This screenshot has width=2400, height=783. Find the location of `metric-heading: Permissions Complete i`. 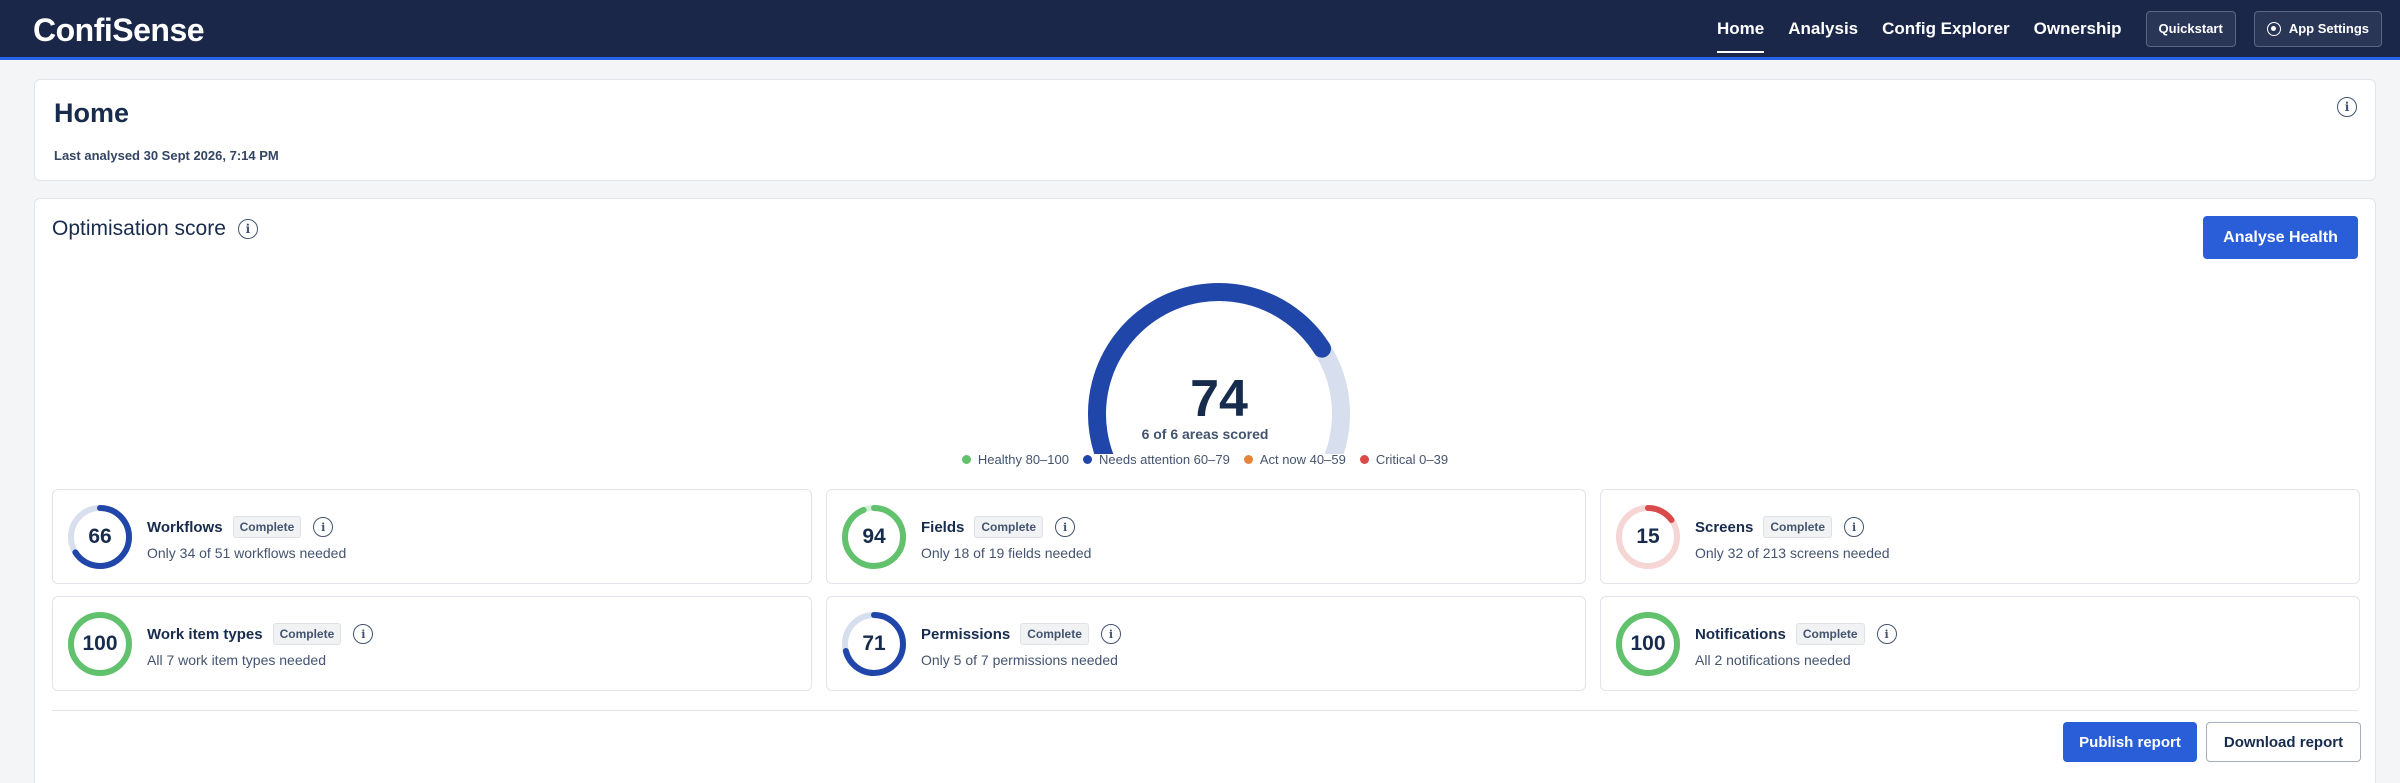

metric-heading: Permissions Complete i is located at coordinates (1021, 634).